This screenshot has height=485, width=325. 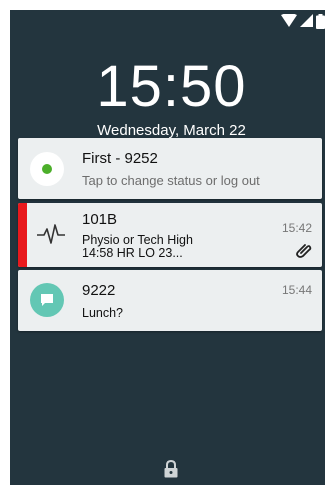 I want to click on wifi-icon, so click(x=289, y=20).